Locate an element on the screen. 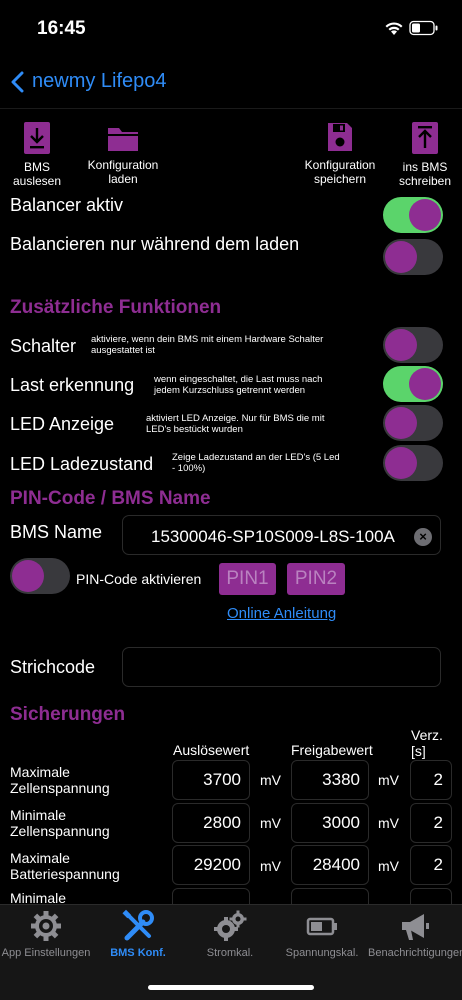 The width and height of the screenshot is (462, 1000). back-label: newmy Lifepo4 is located at coordinates (99, 81).